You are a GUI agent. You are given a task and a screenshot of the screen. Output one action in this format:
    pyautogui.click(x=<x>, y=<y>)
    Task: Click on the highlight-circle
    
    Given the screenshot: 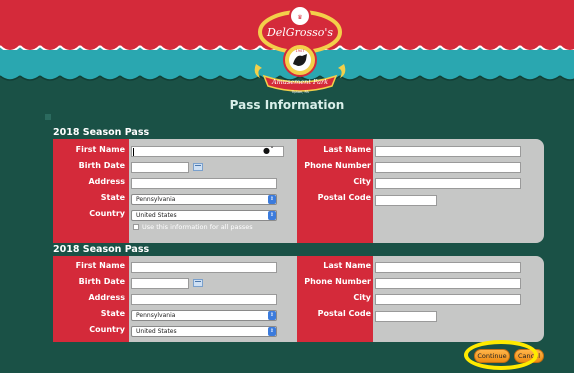 What is the action you would take?
    pyautogui.click(x=501, y=355)
    